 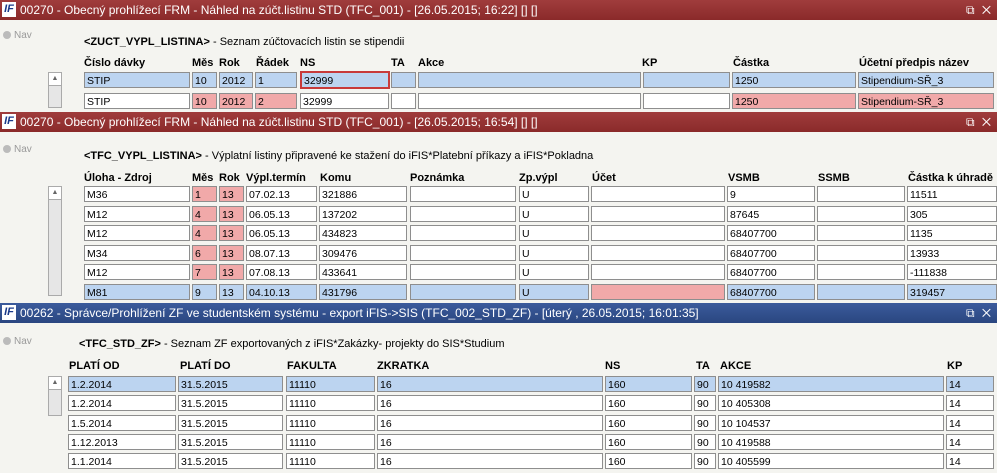 I want to click on table-cell: -111838, so click(x=952, y=272).